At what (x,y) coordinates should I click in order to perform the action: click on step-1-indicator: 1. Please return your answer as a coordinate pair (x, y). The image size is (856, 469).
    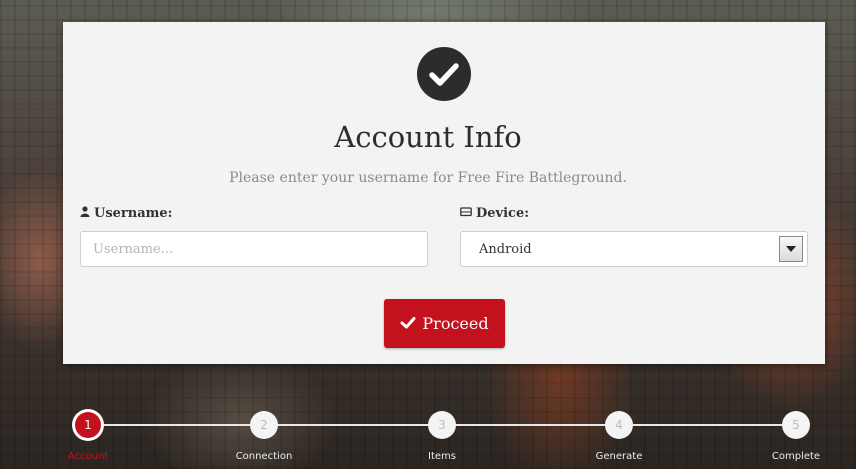
    Looking at the image, I should click on (88, 425).